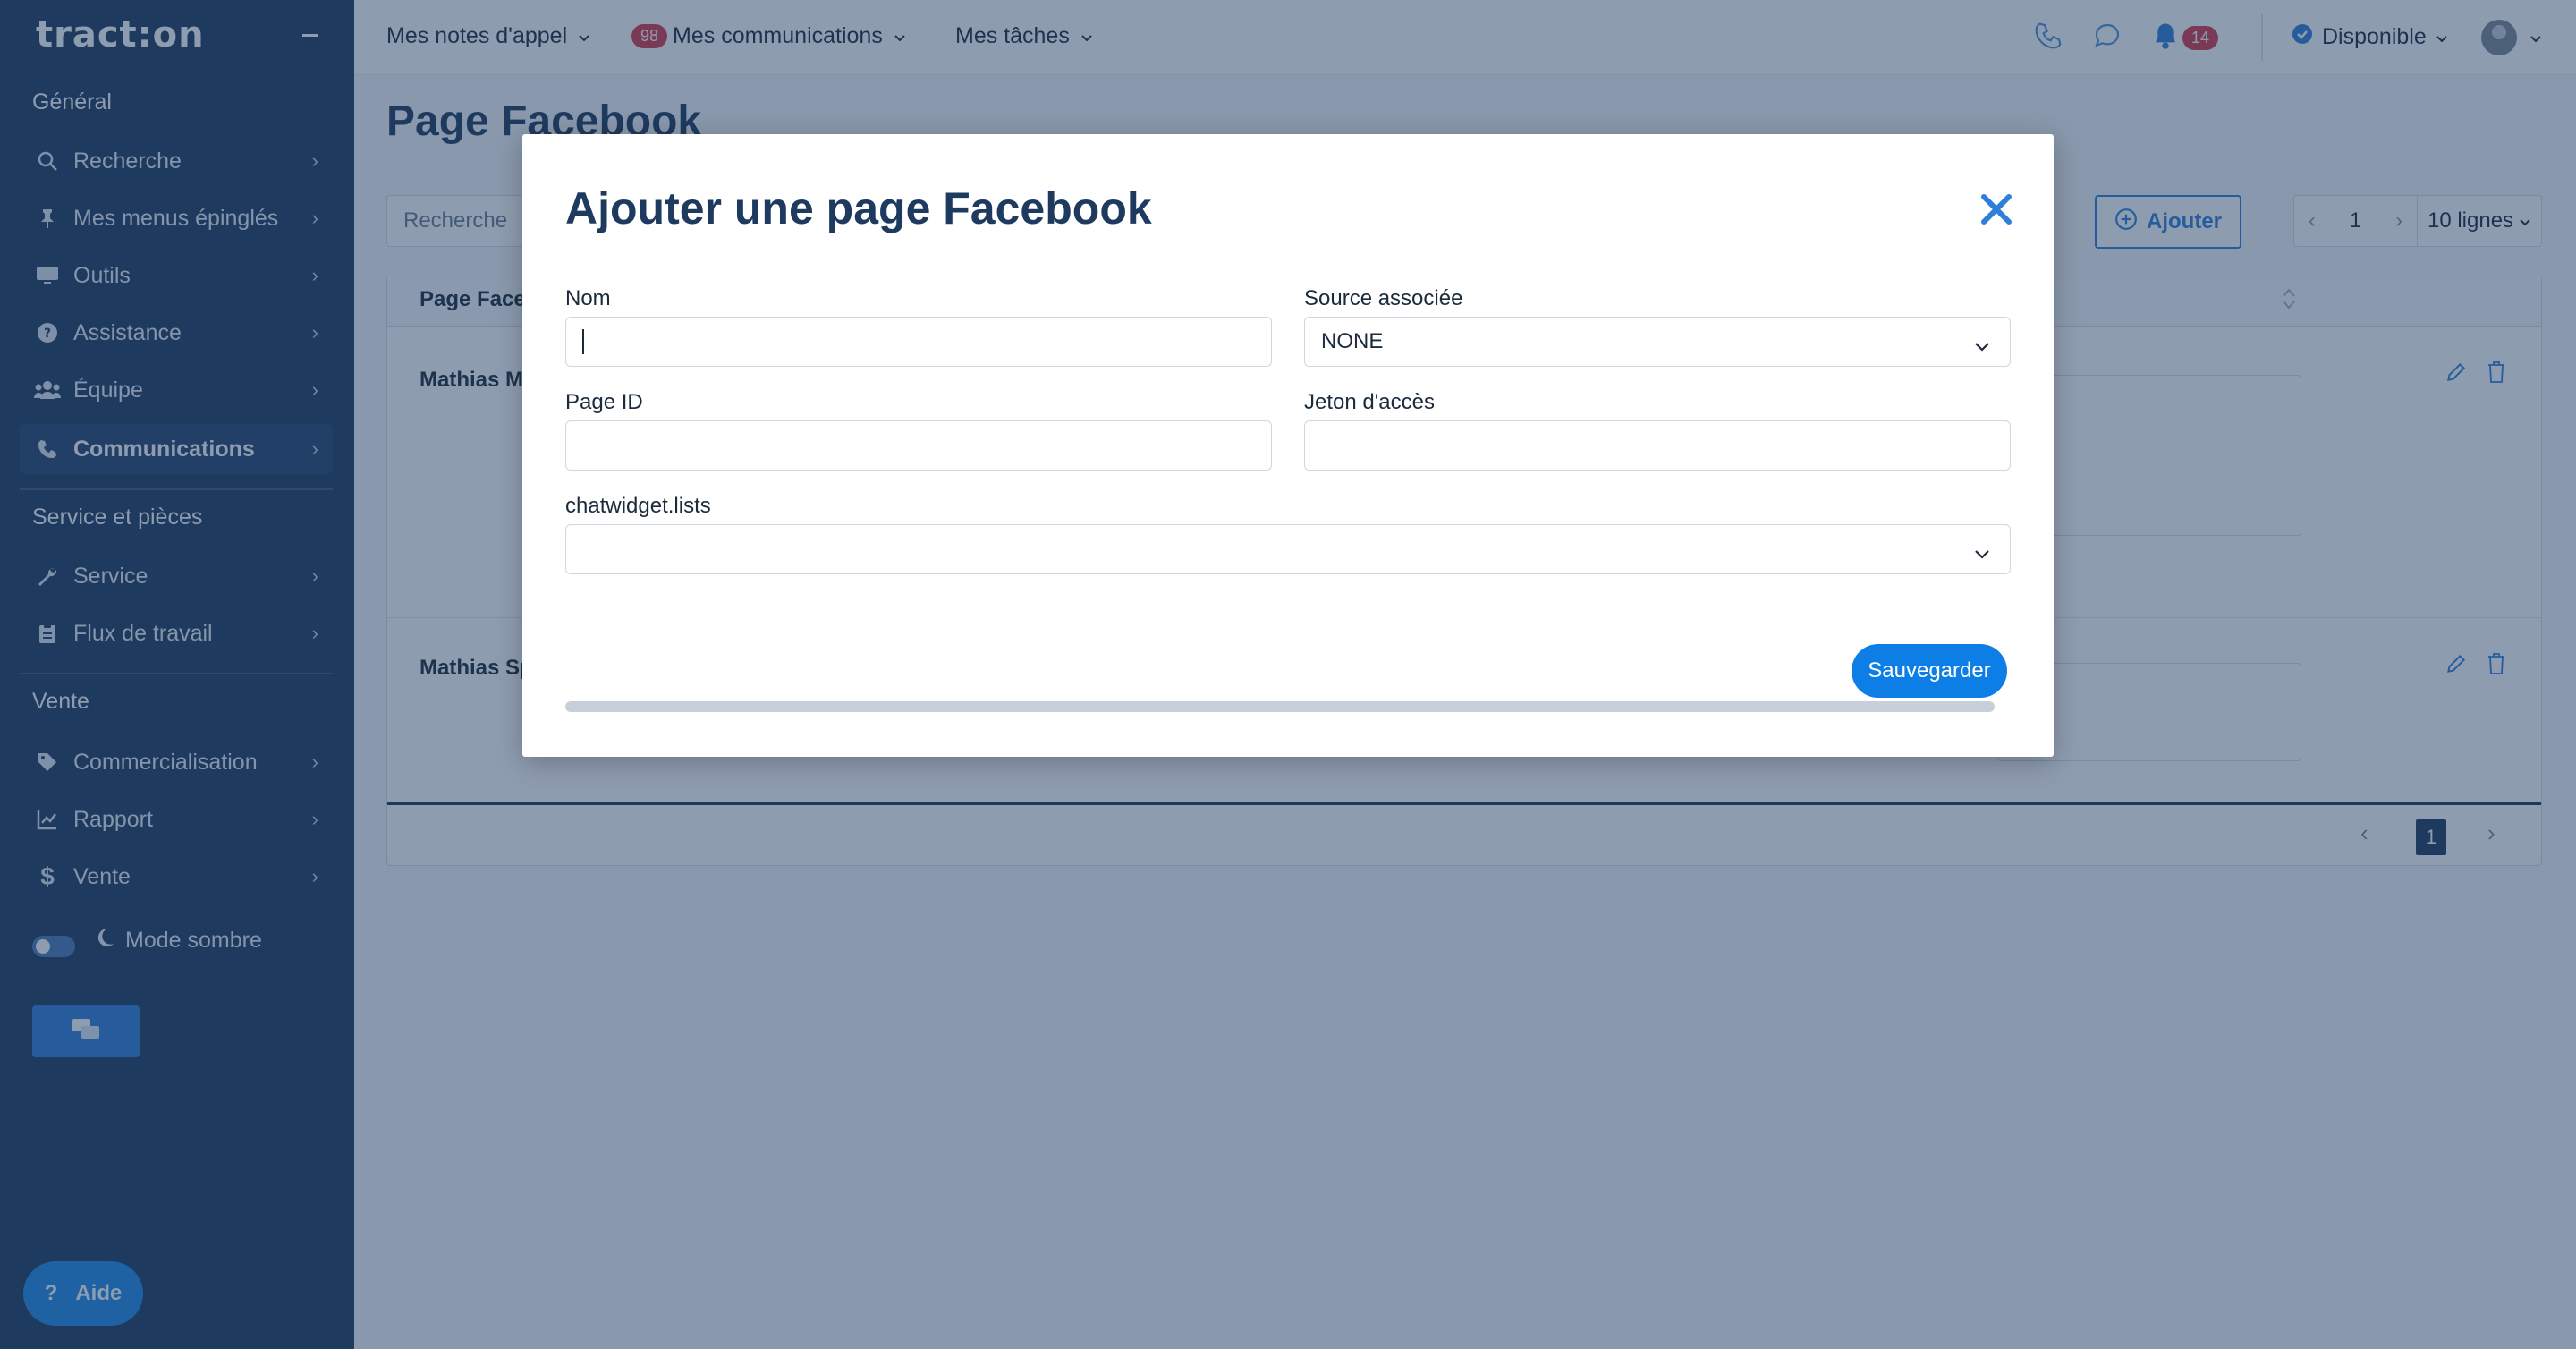  What do you see at coordinates (918, 342) in the screenshot?
I see `nom-input` at bounding box center [918, 342].